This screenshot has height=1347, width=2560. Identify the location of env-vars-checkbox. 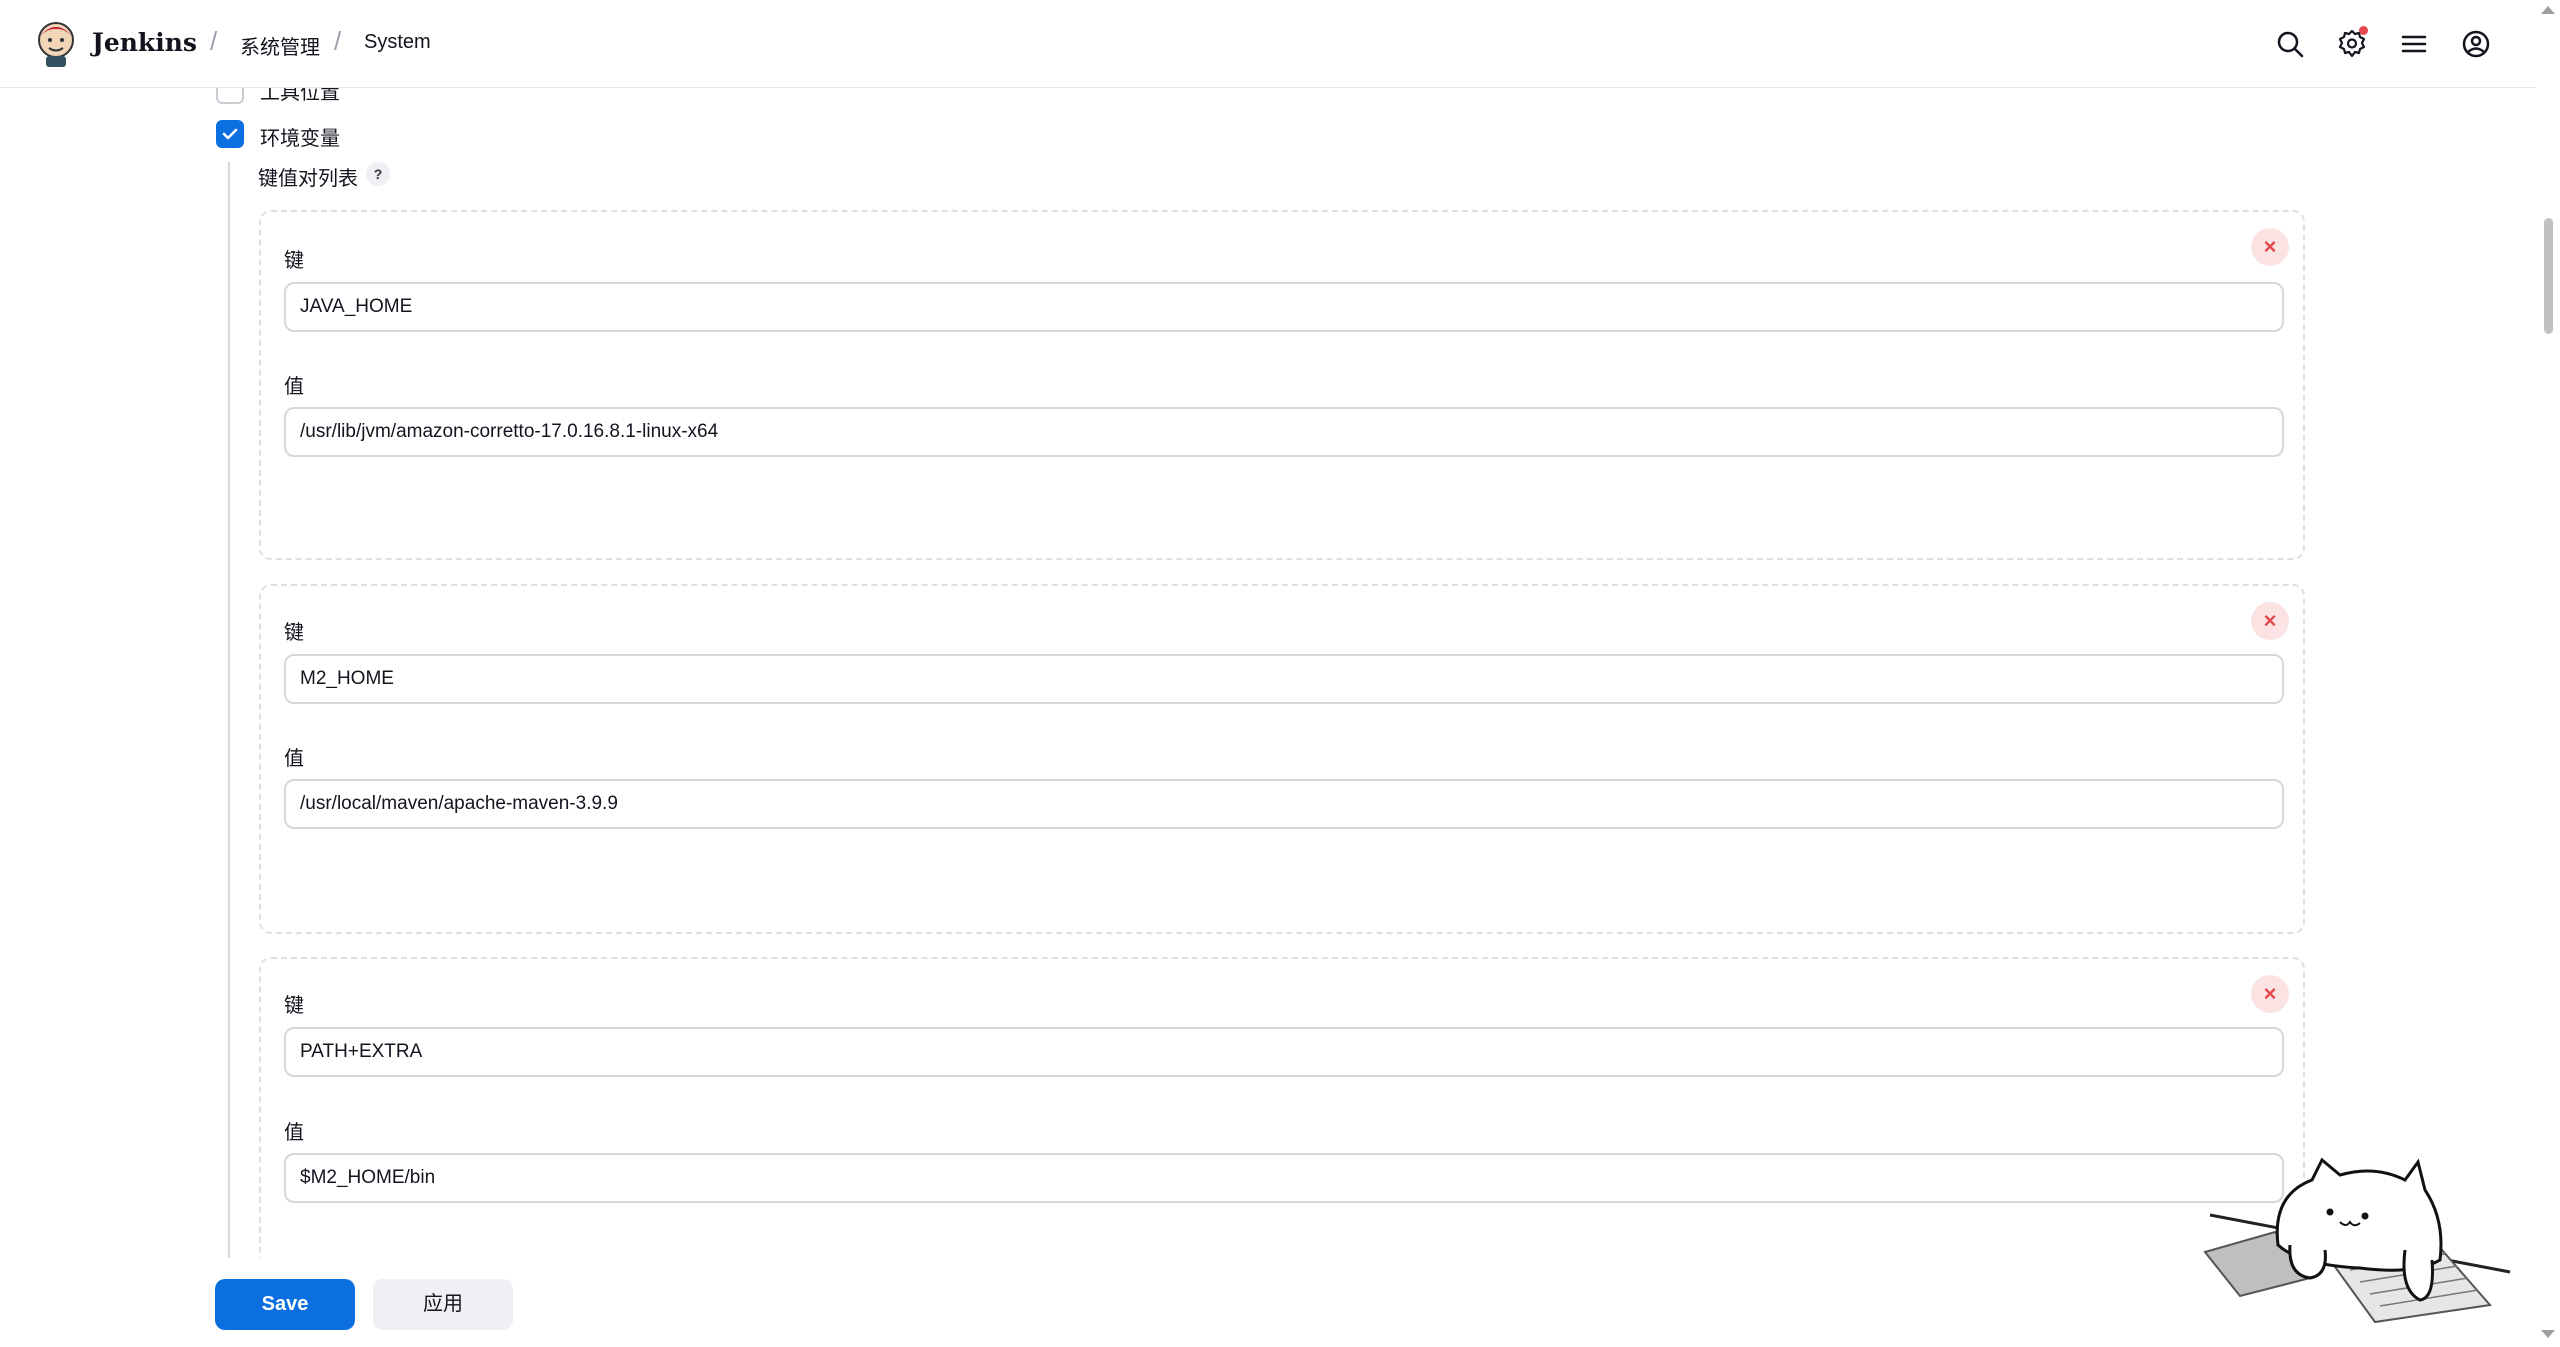
(230, 134).